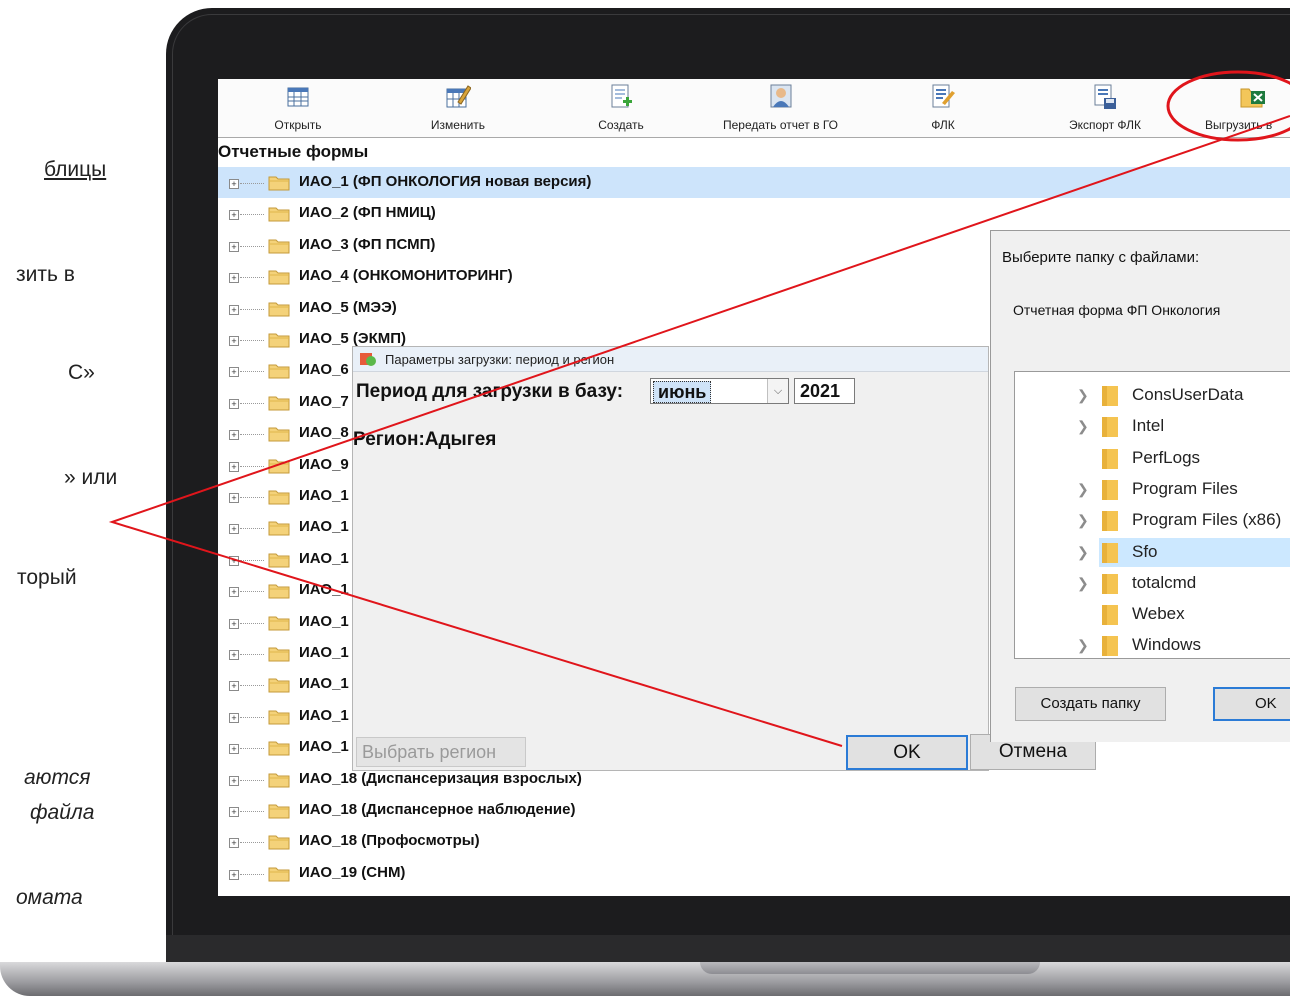 The image size is (1290, 996). Describe the element at coordinates (1207, 520) in the screenshot. I see `folder-item-label: Program Files (x86)` at that location.